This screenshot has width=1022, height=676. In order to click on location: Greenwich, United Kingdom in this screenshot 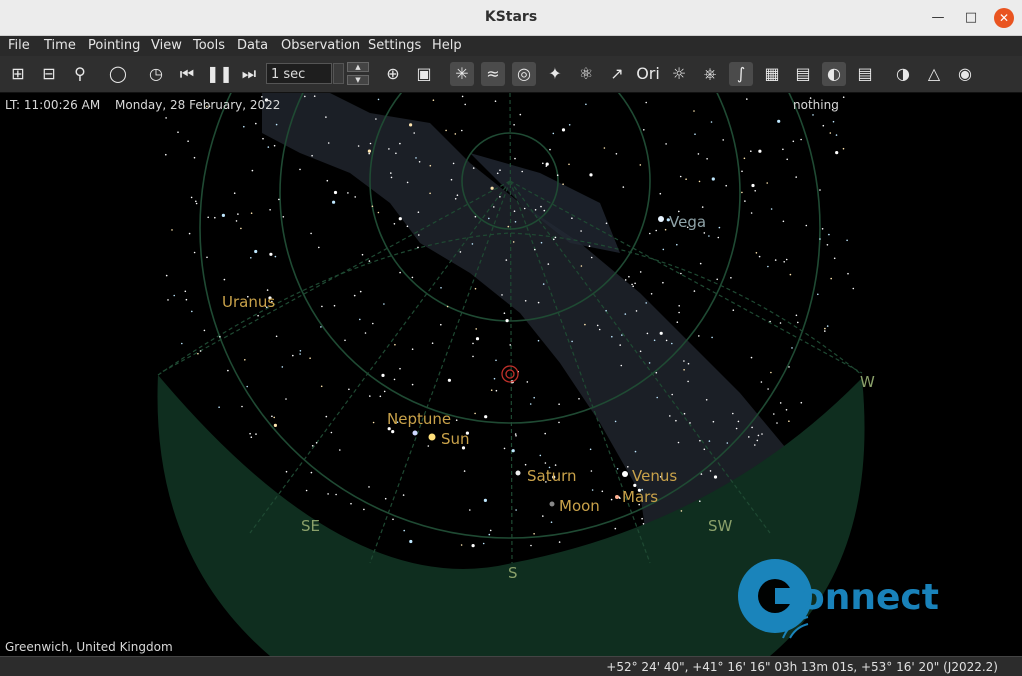, I will do `click(89, 647)`.